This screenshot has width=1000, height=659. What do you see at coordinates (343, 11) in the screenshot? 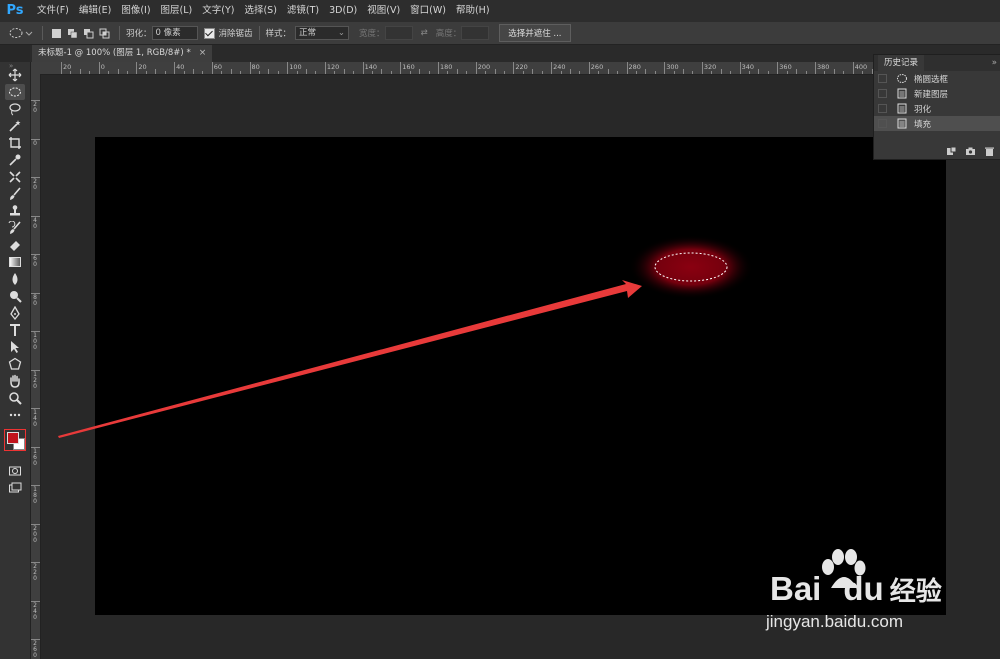
I see `menu-item: 3D(D)` at bounding box center [343, 11].